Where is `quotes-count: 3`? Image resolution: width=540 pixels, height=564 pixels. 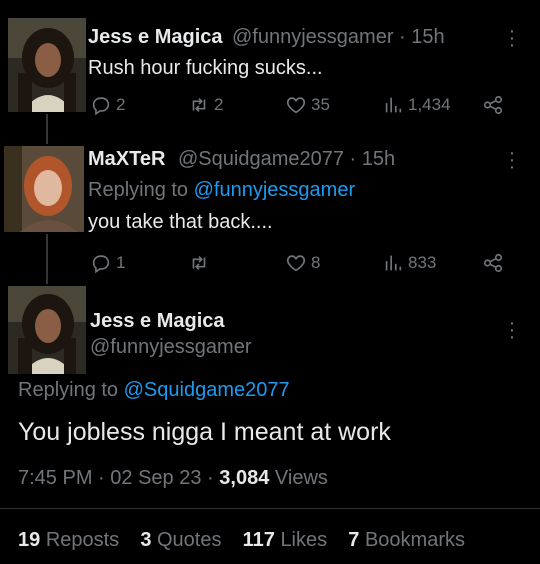
quotes-count: 3 is located at coordinates (146, 540).